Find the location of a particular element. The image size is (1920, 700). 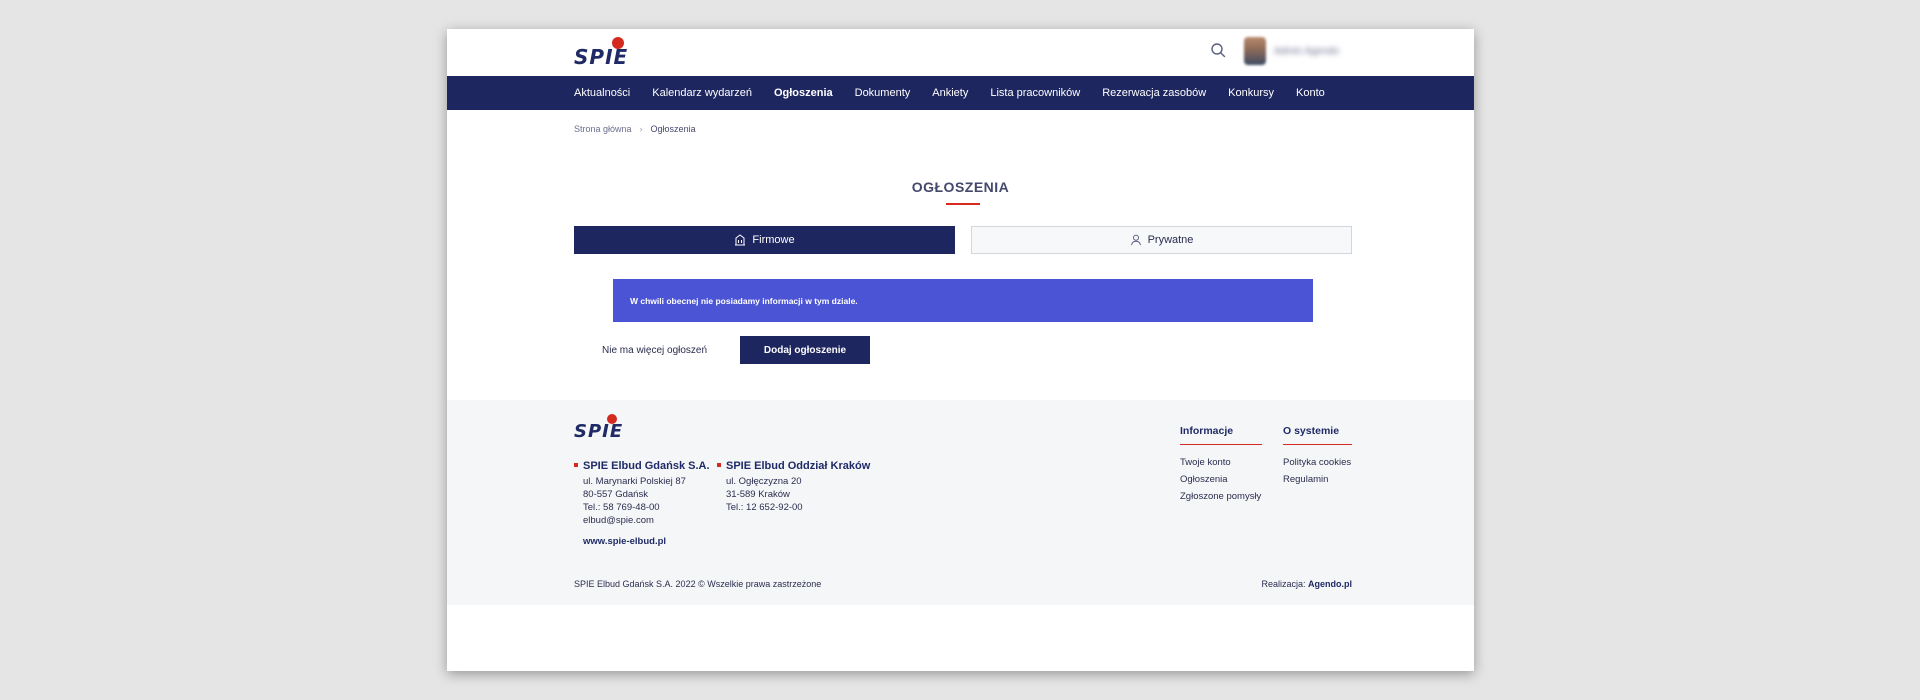

nav-item-aktualnosci: Aktualności is located at coordinates (602, 93).